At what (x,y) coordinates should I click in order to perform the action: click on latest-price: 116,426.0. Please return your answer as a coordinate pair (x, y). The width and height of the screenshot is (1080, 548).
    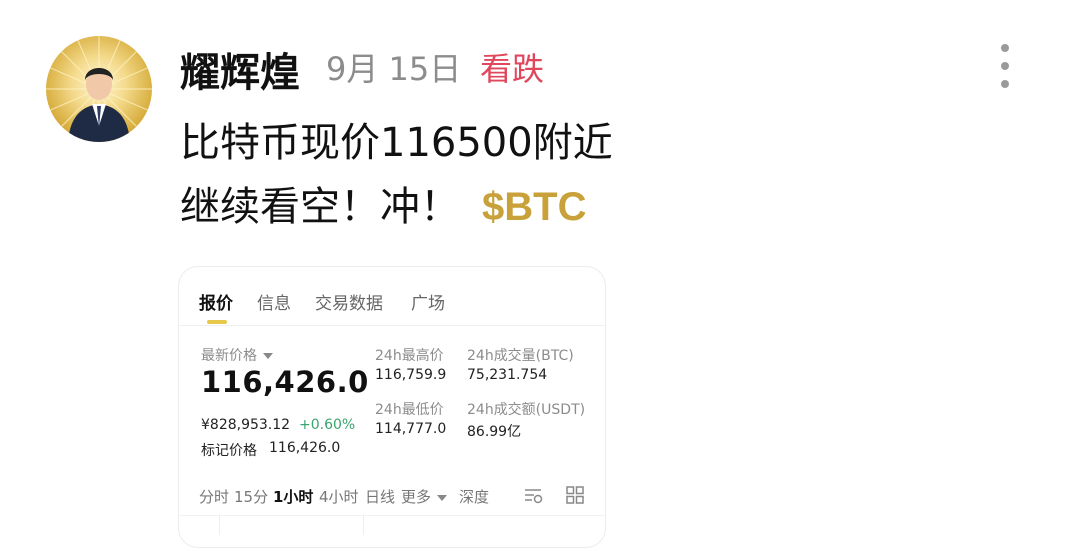
    Looking at the image, I should click on (285, 382).